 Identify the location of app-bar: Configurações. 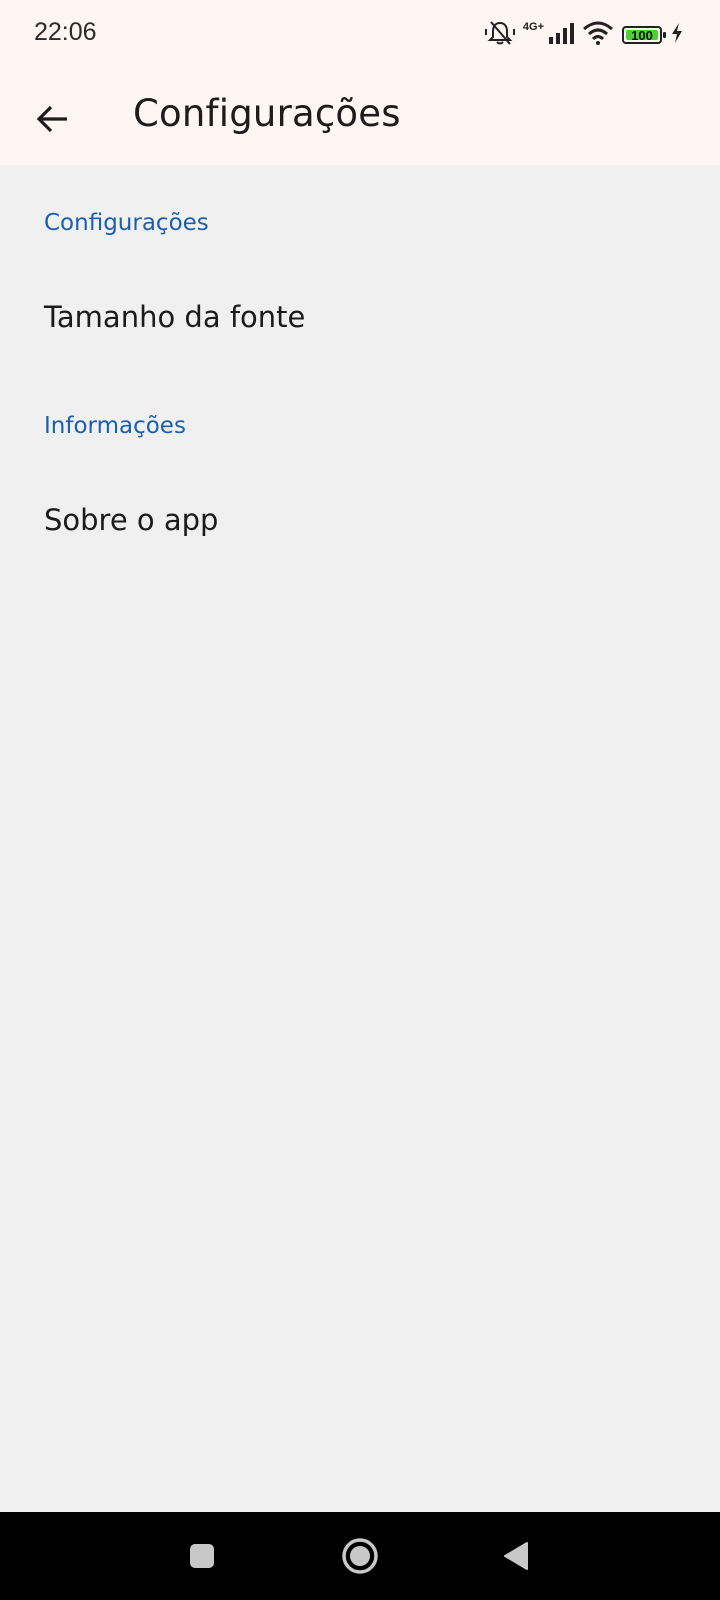
(360, 117).